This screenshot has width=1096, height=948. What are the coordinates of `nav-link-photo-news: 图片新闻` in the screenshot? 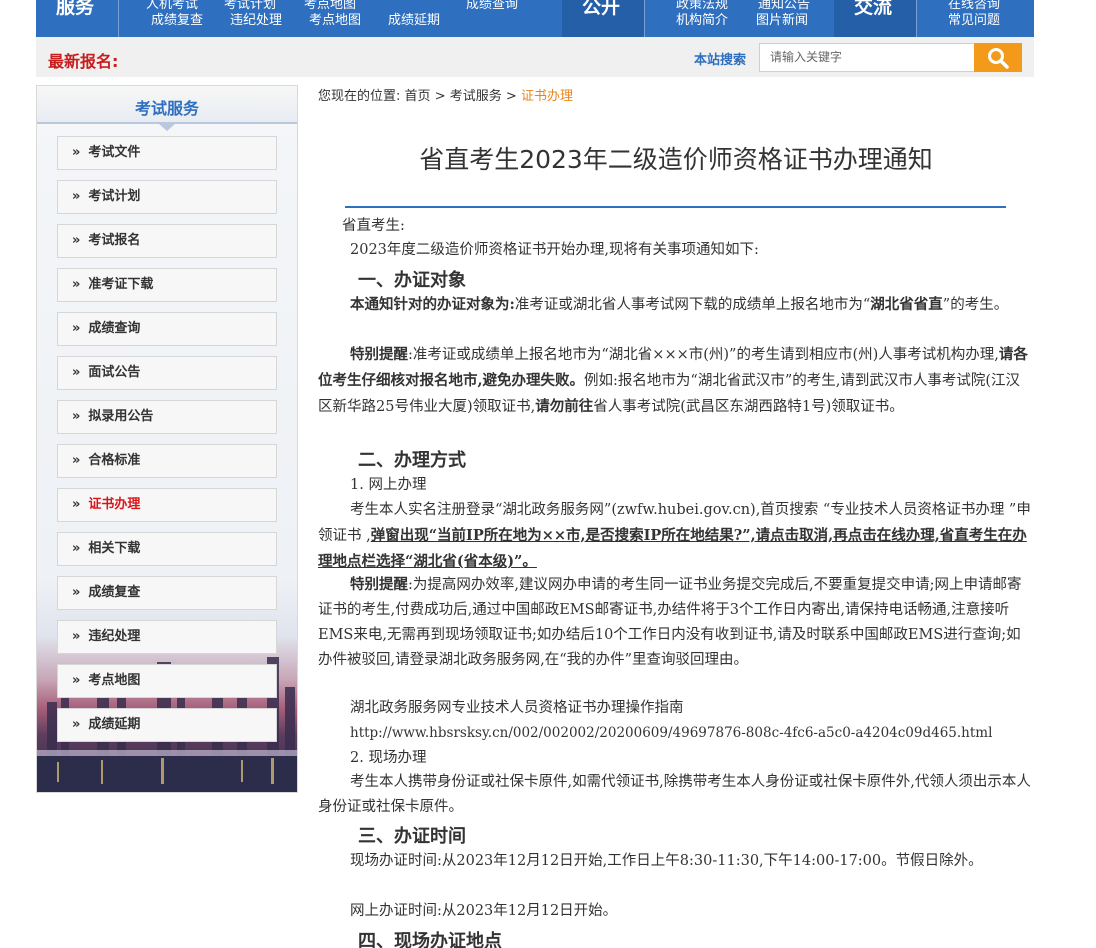 It's located at (782, 18).